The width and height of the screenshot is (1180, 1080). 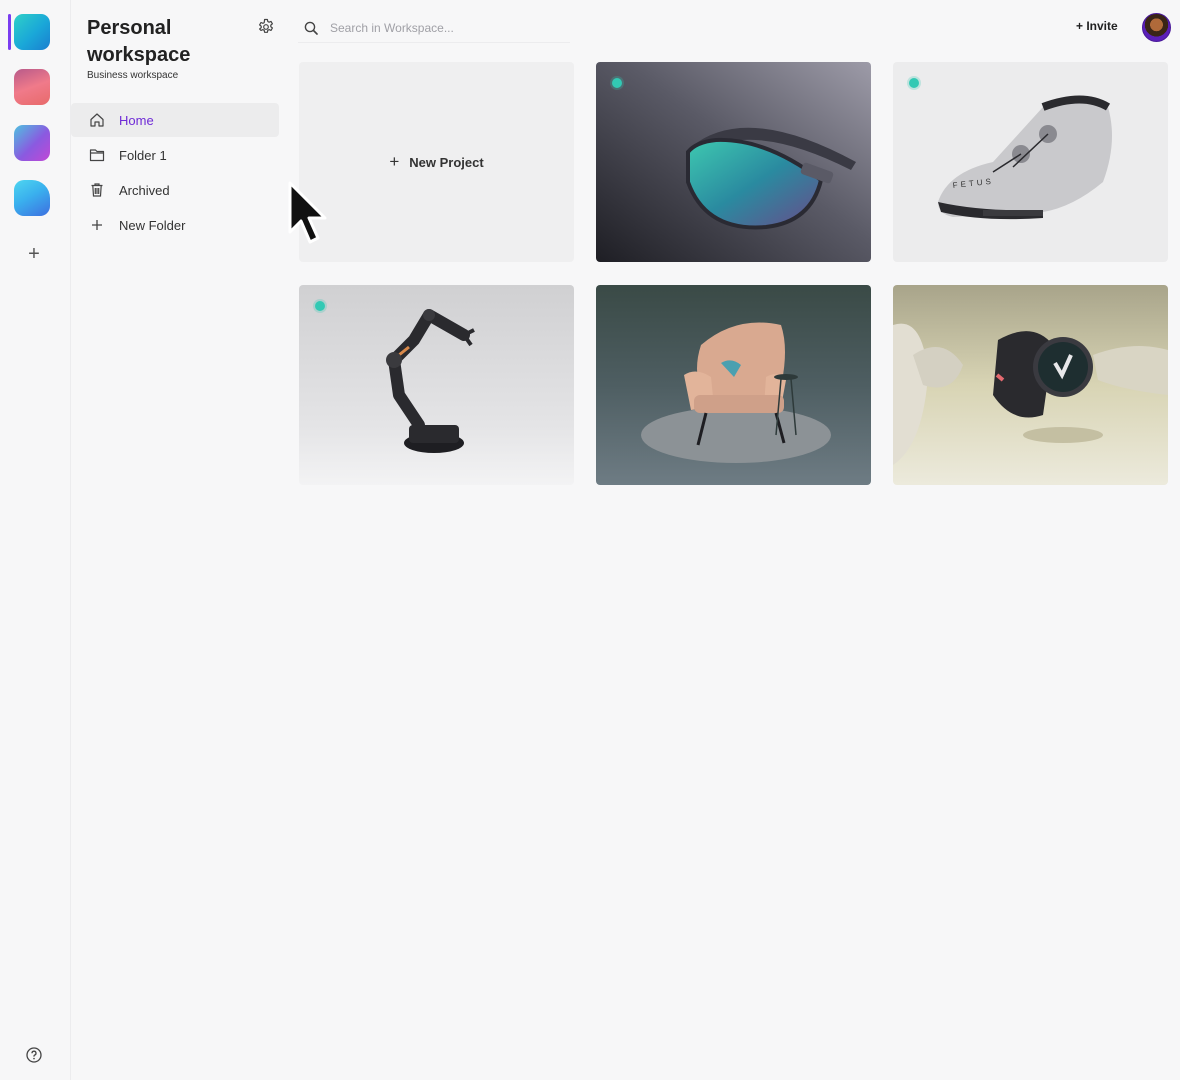 I want to click on workspace-subtitle: Business workspace, so click(x=133, y=75).